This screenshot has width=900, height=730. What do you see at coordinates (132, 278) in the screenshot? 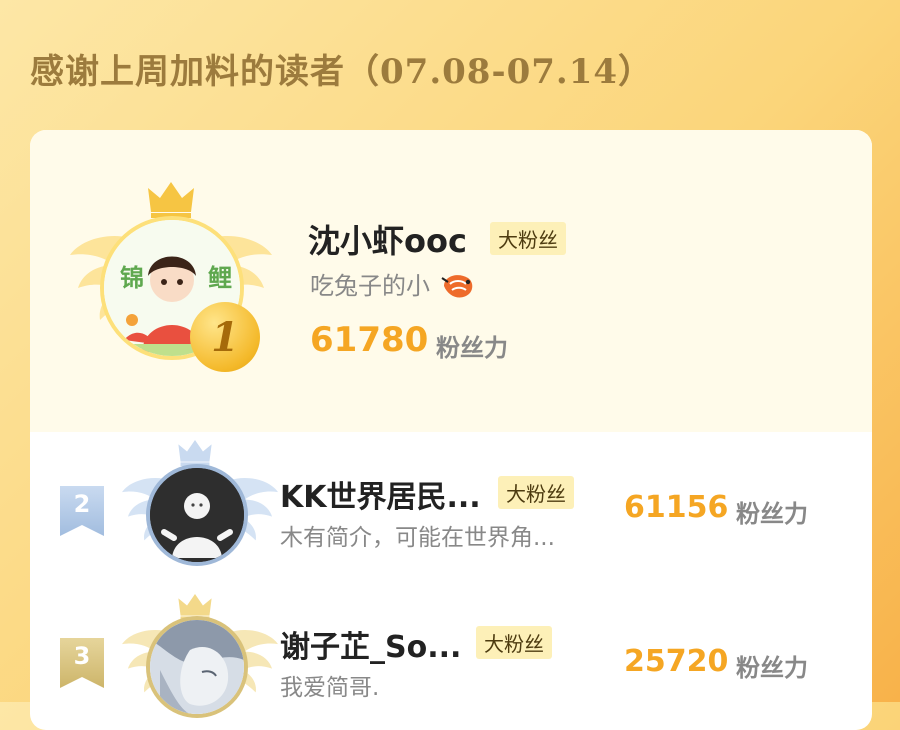
I see `avatar-text-left: 锦` at bounding box center [132, 278].